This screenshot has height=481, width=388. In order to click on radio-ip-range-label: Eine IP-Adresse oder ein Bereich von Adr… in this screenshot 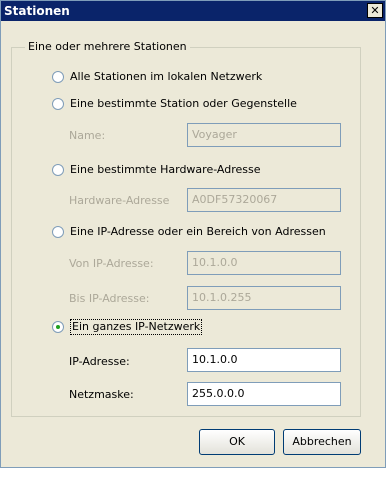, I will do `click(198, 231)`.